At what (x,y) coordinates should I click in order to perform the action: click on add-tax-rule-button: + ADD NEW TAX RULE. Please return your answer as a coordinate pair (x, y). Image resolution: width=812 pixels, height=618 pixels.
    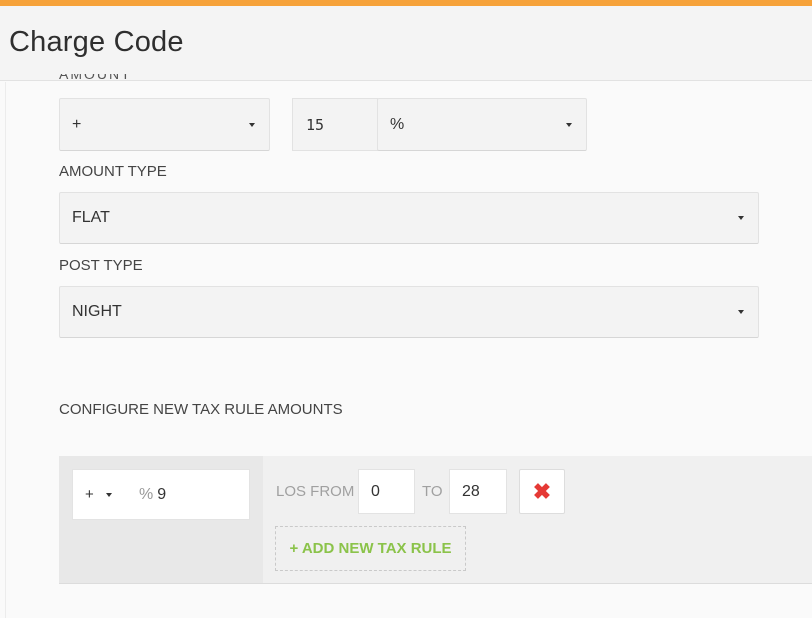
    Looking at the image, I should click on (370, 548).